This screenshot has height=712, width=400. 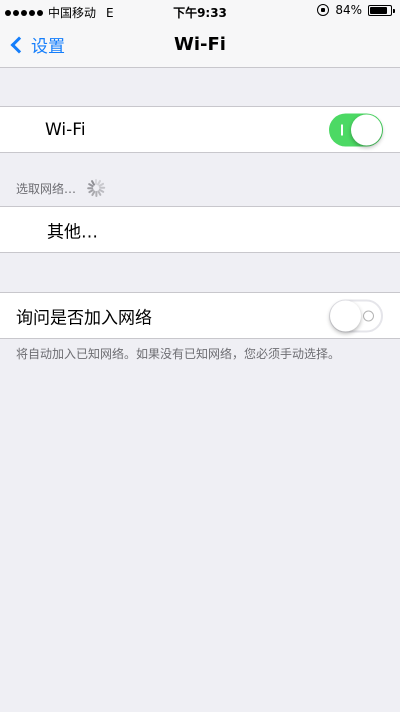 I want to click on ask-to-join-cell: 询问是否加入网络, so click(x=200, y=315).